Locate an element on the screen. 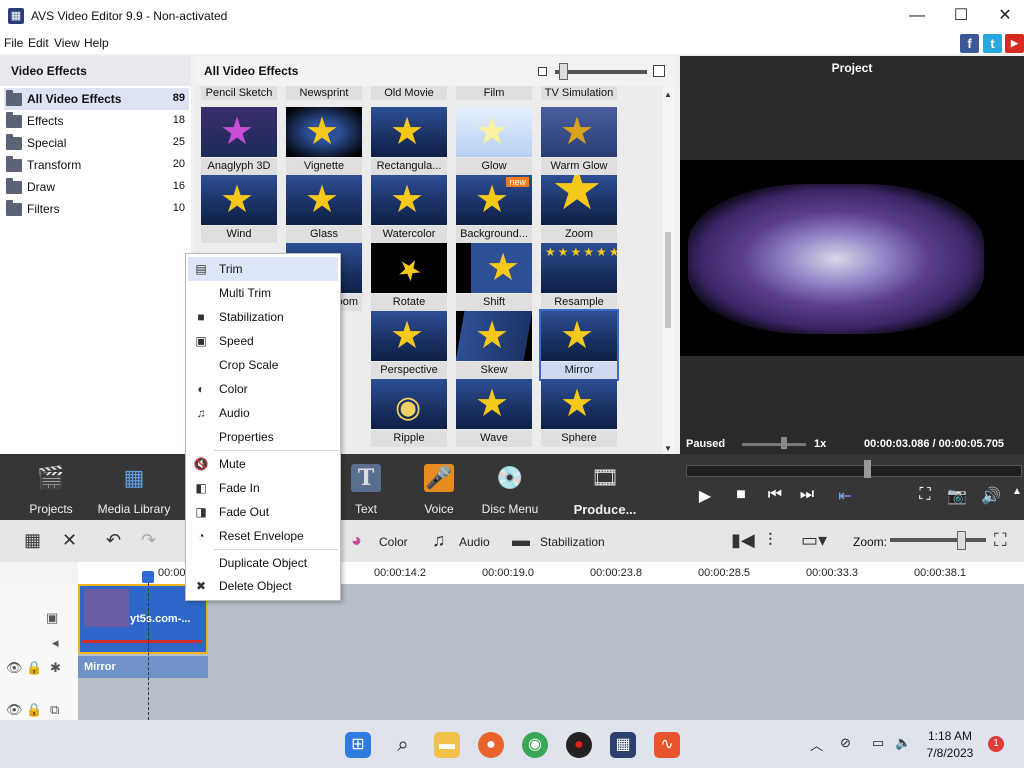 Image resolution: width=1024 pixels, height=768 pixels. effect-vignette: ★ Vignette is located at coordinates (324, 141).